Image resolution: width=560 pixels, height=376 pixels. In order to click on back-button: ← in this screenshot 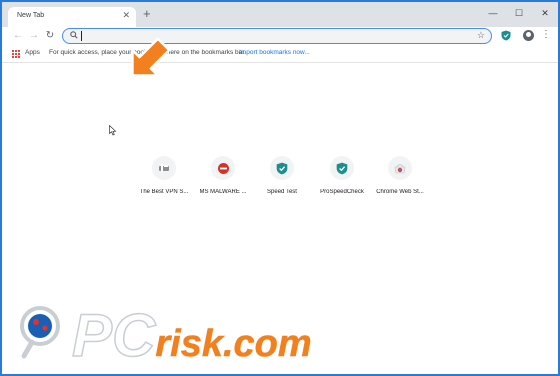, I will do `click(18, 36)`.